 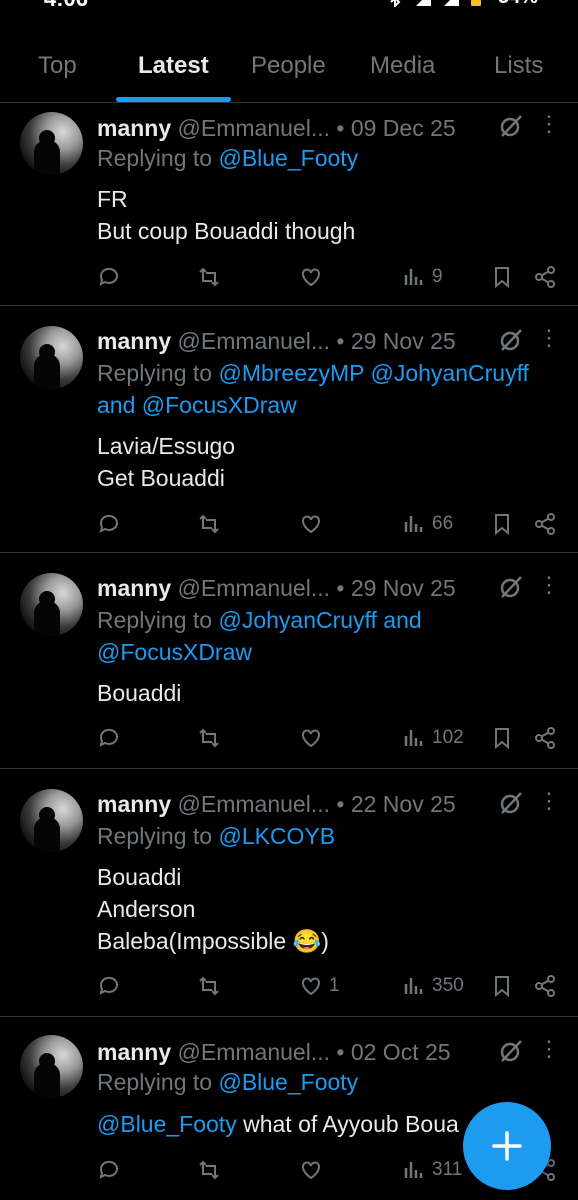 I want to click on tweet-header: manny @Emmanuel... • 22 Nov 25, so click(x=276, y=804).